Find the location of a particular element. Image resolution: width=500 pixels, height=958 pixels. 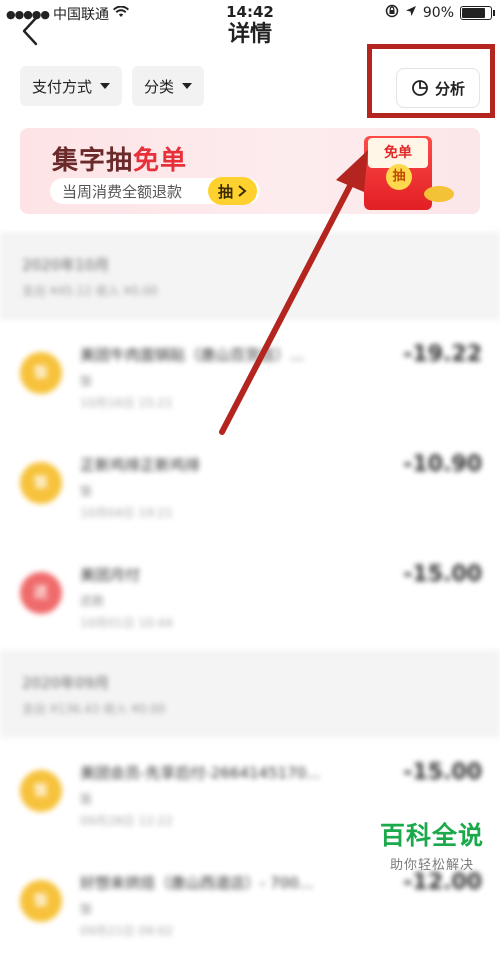

draw-button: 抽 is located at coordinates (233, 191).